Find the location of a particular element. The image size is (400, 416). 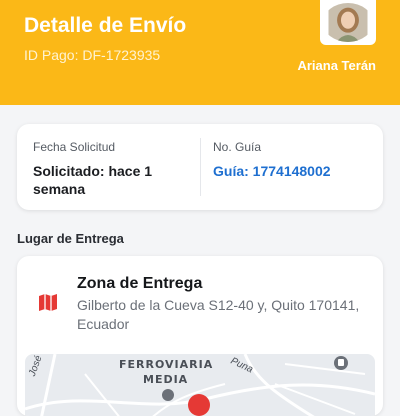

guide-number-block: No. Guía Guía: 1774148002 is located at coordinates (293, 160).